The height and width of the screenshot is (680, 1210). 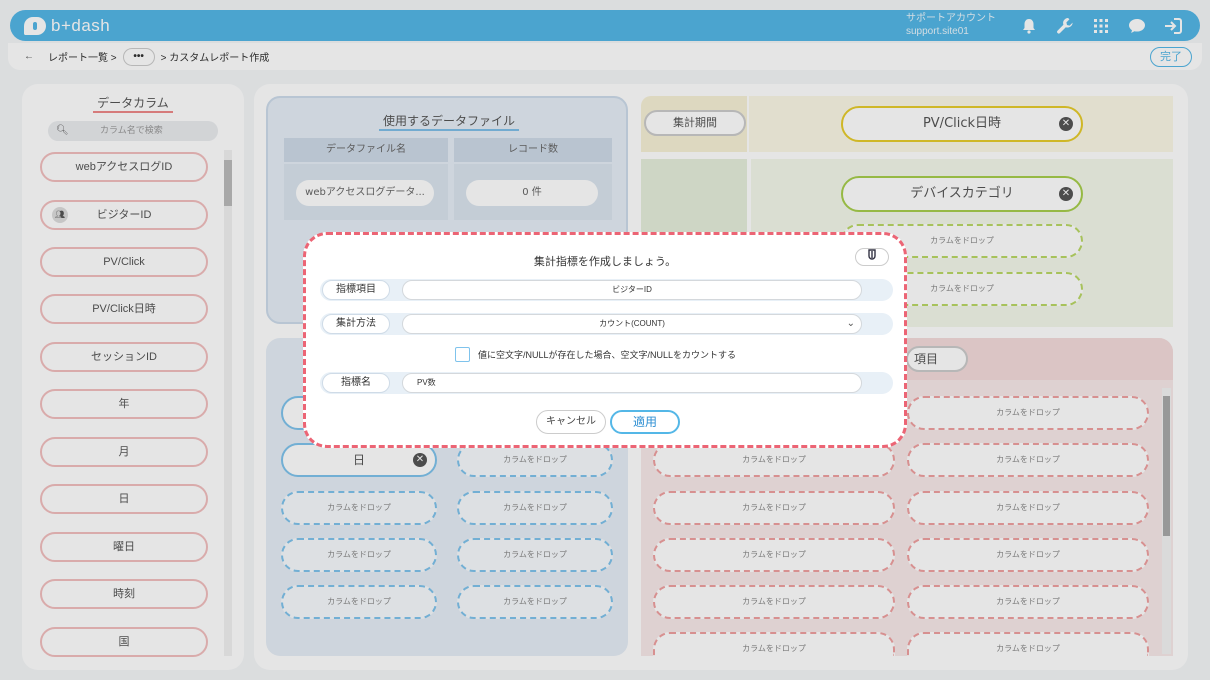 I want to click on aggregation-method-row: 集計方法 カウント(COUNT) ⌄, so click(x=606, y=324).